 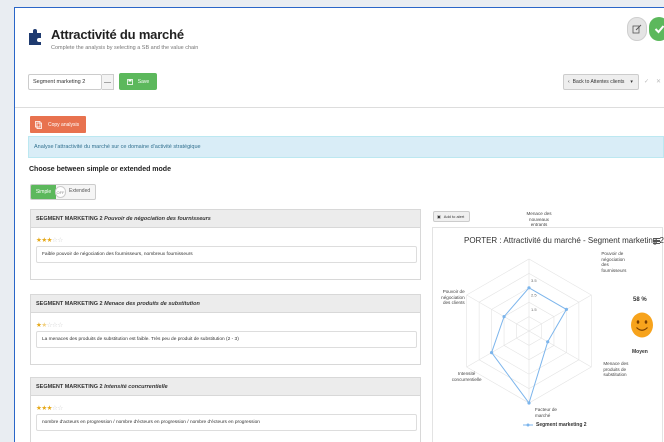 What do you see at coordinates (640, 300) in the screenshot?
I see `score-percent: 58 %` at bounding box center [640, 300].